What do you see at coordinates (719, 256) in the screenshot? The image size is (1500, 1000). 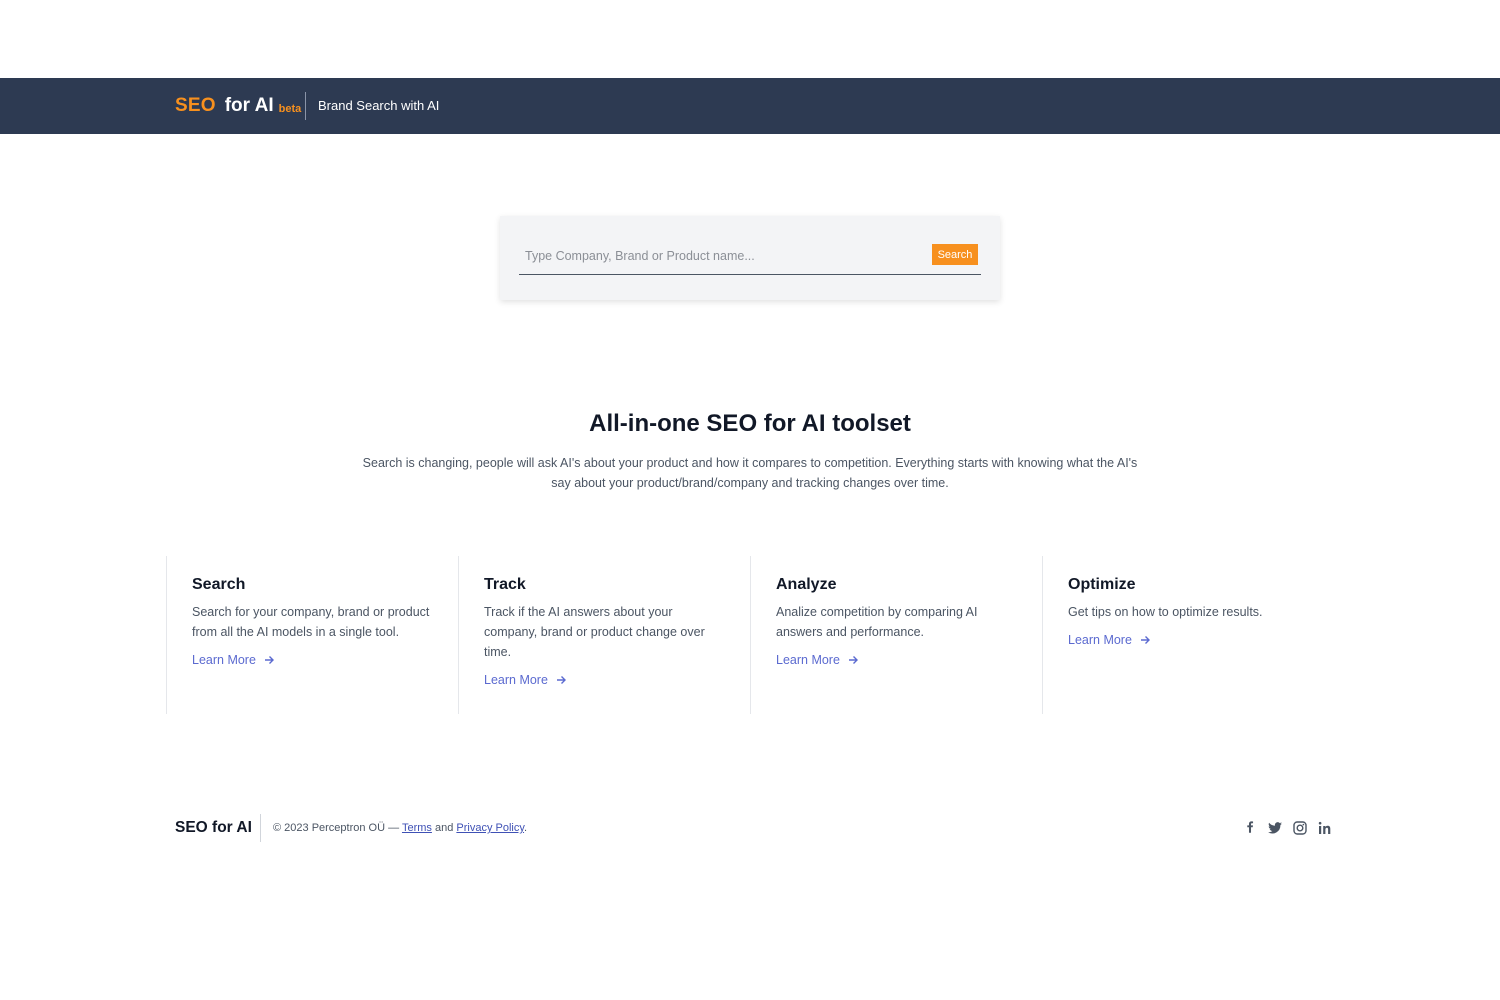 I see `search-input` at bounding box center [719, 256].